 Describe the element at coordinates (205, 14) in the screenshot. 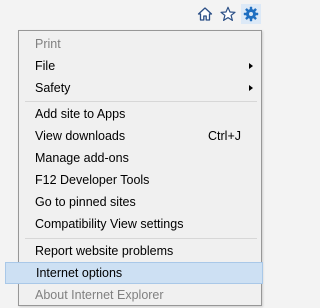

I see `home-icon` at that location.